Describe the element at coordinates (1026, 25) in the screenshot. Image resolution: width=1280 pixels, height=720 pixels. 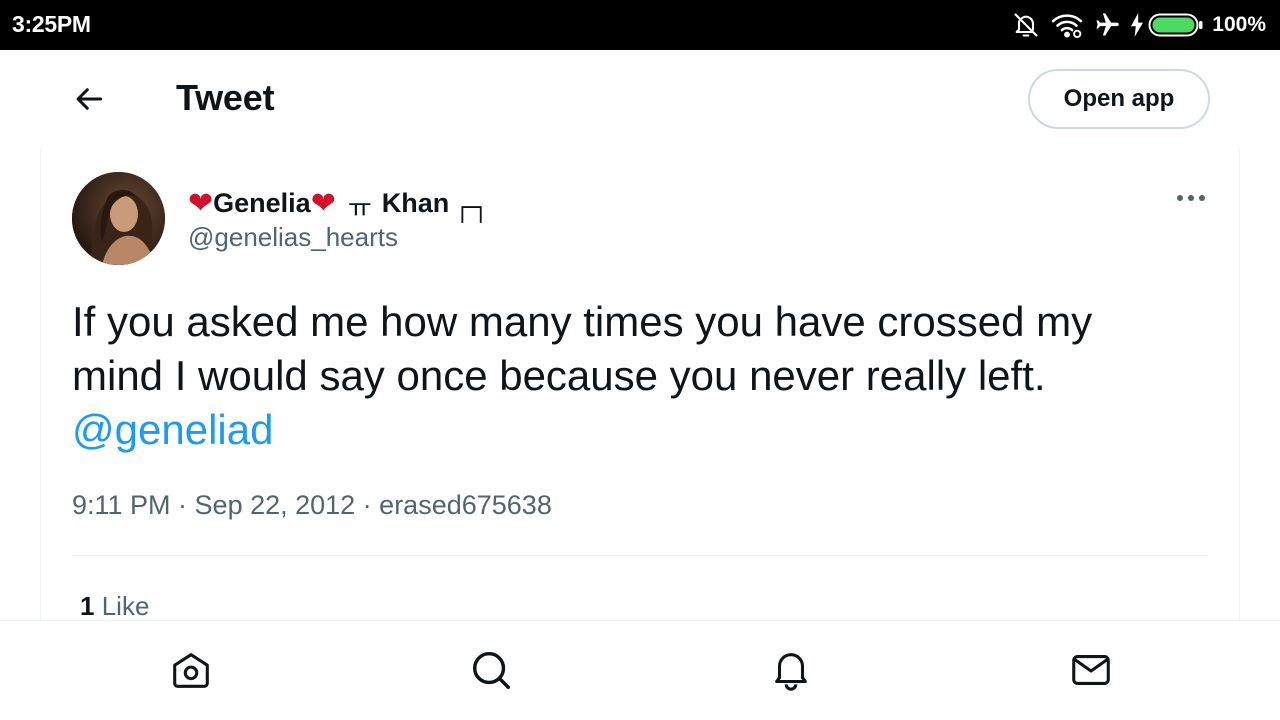
I see `bell-off-icon` at that location.